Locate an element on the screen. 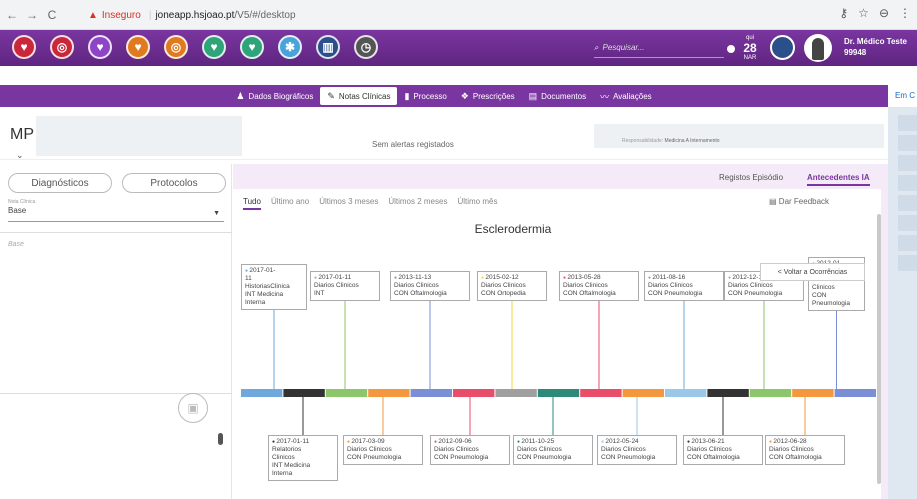 This screenshot has height=499, width=917. microphone-icon is located at coordinates (220, 439).